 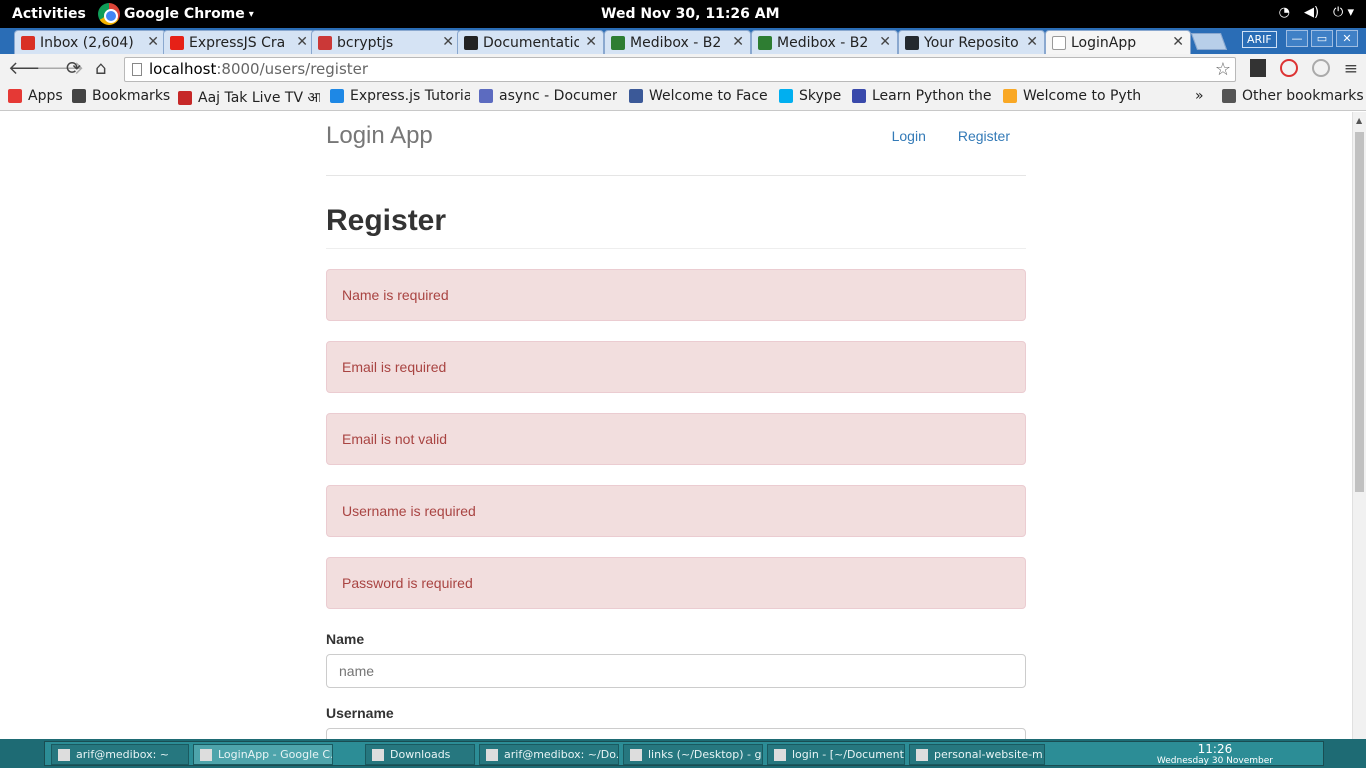 I want to click on new-tab-button, so click(x=1209, y=41).